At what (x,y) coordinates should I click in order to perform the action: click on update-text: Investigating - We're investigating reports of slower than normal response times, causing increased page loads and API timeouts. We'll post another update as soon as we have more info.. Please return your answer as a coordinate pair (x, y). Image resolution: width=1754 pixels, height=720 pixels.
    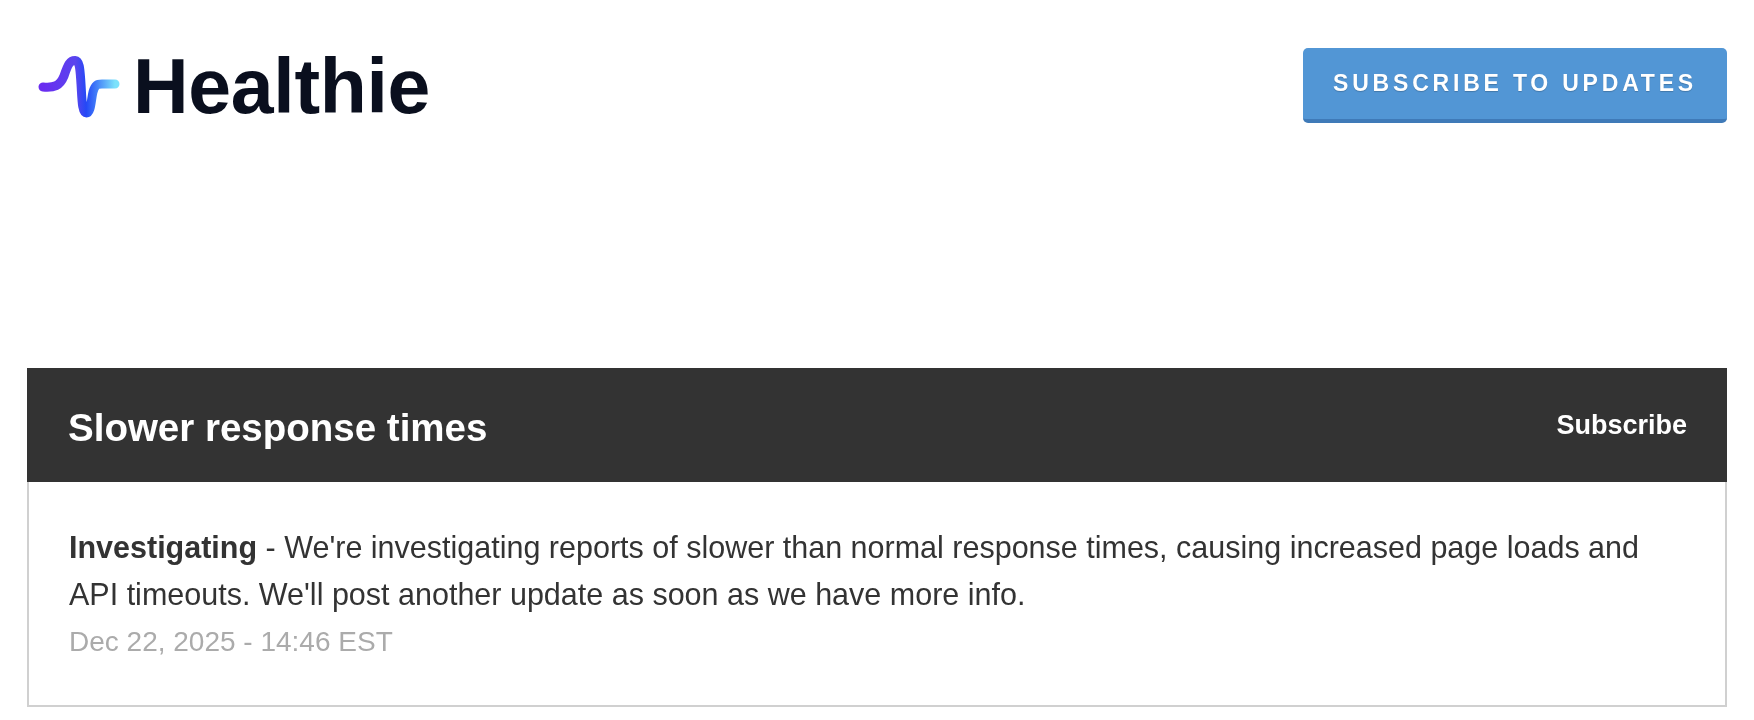
    Looking at the image, I should click on (854, 571).